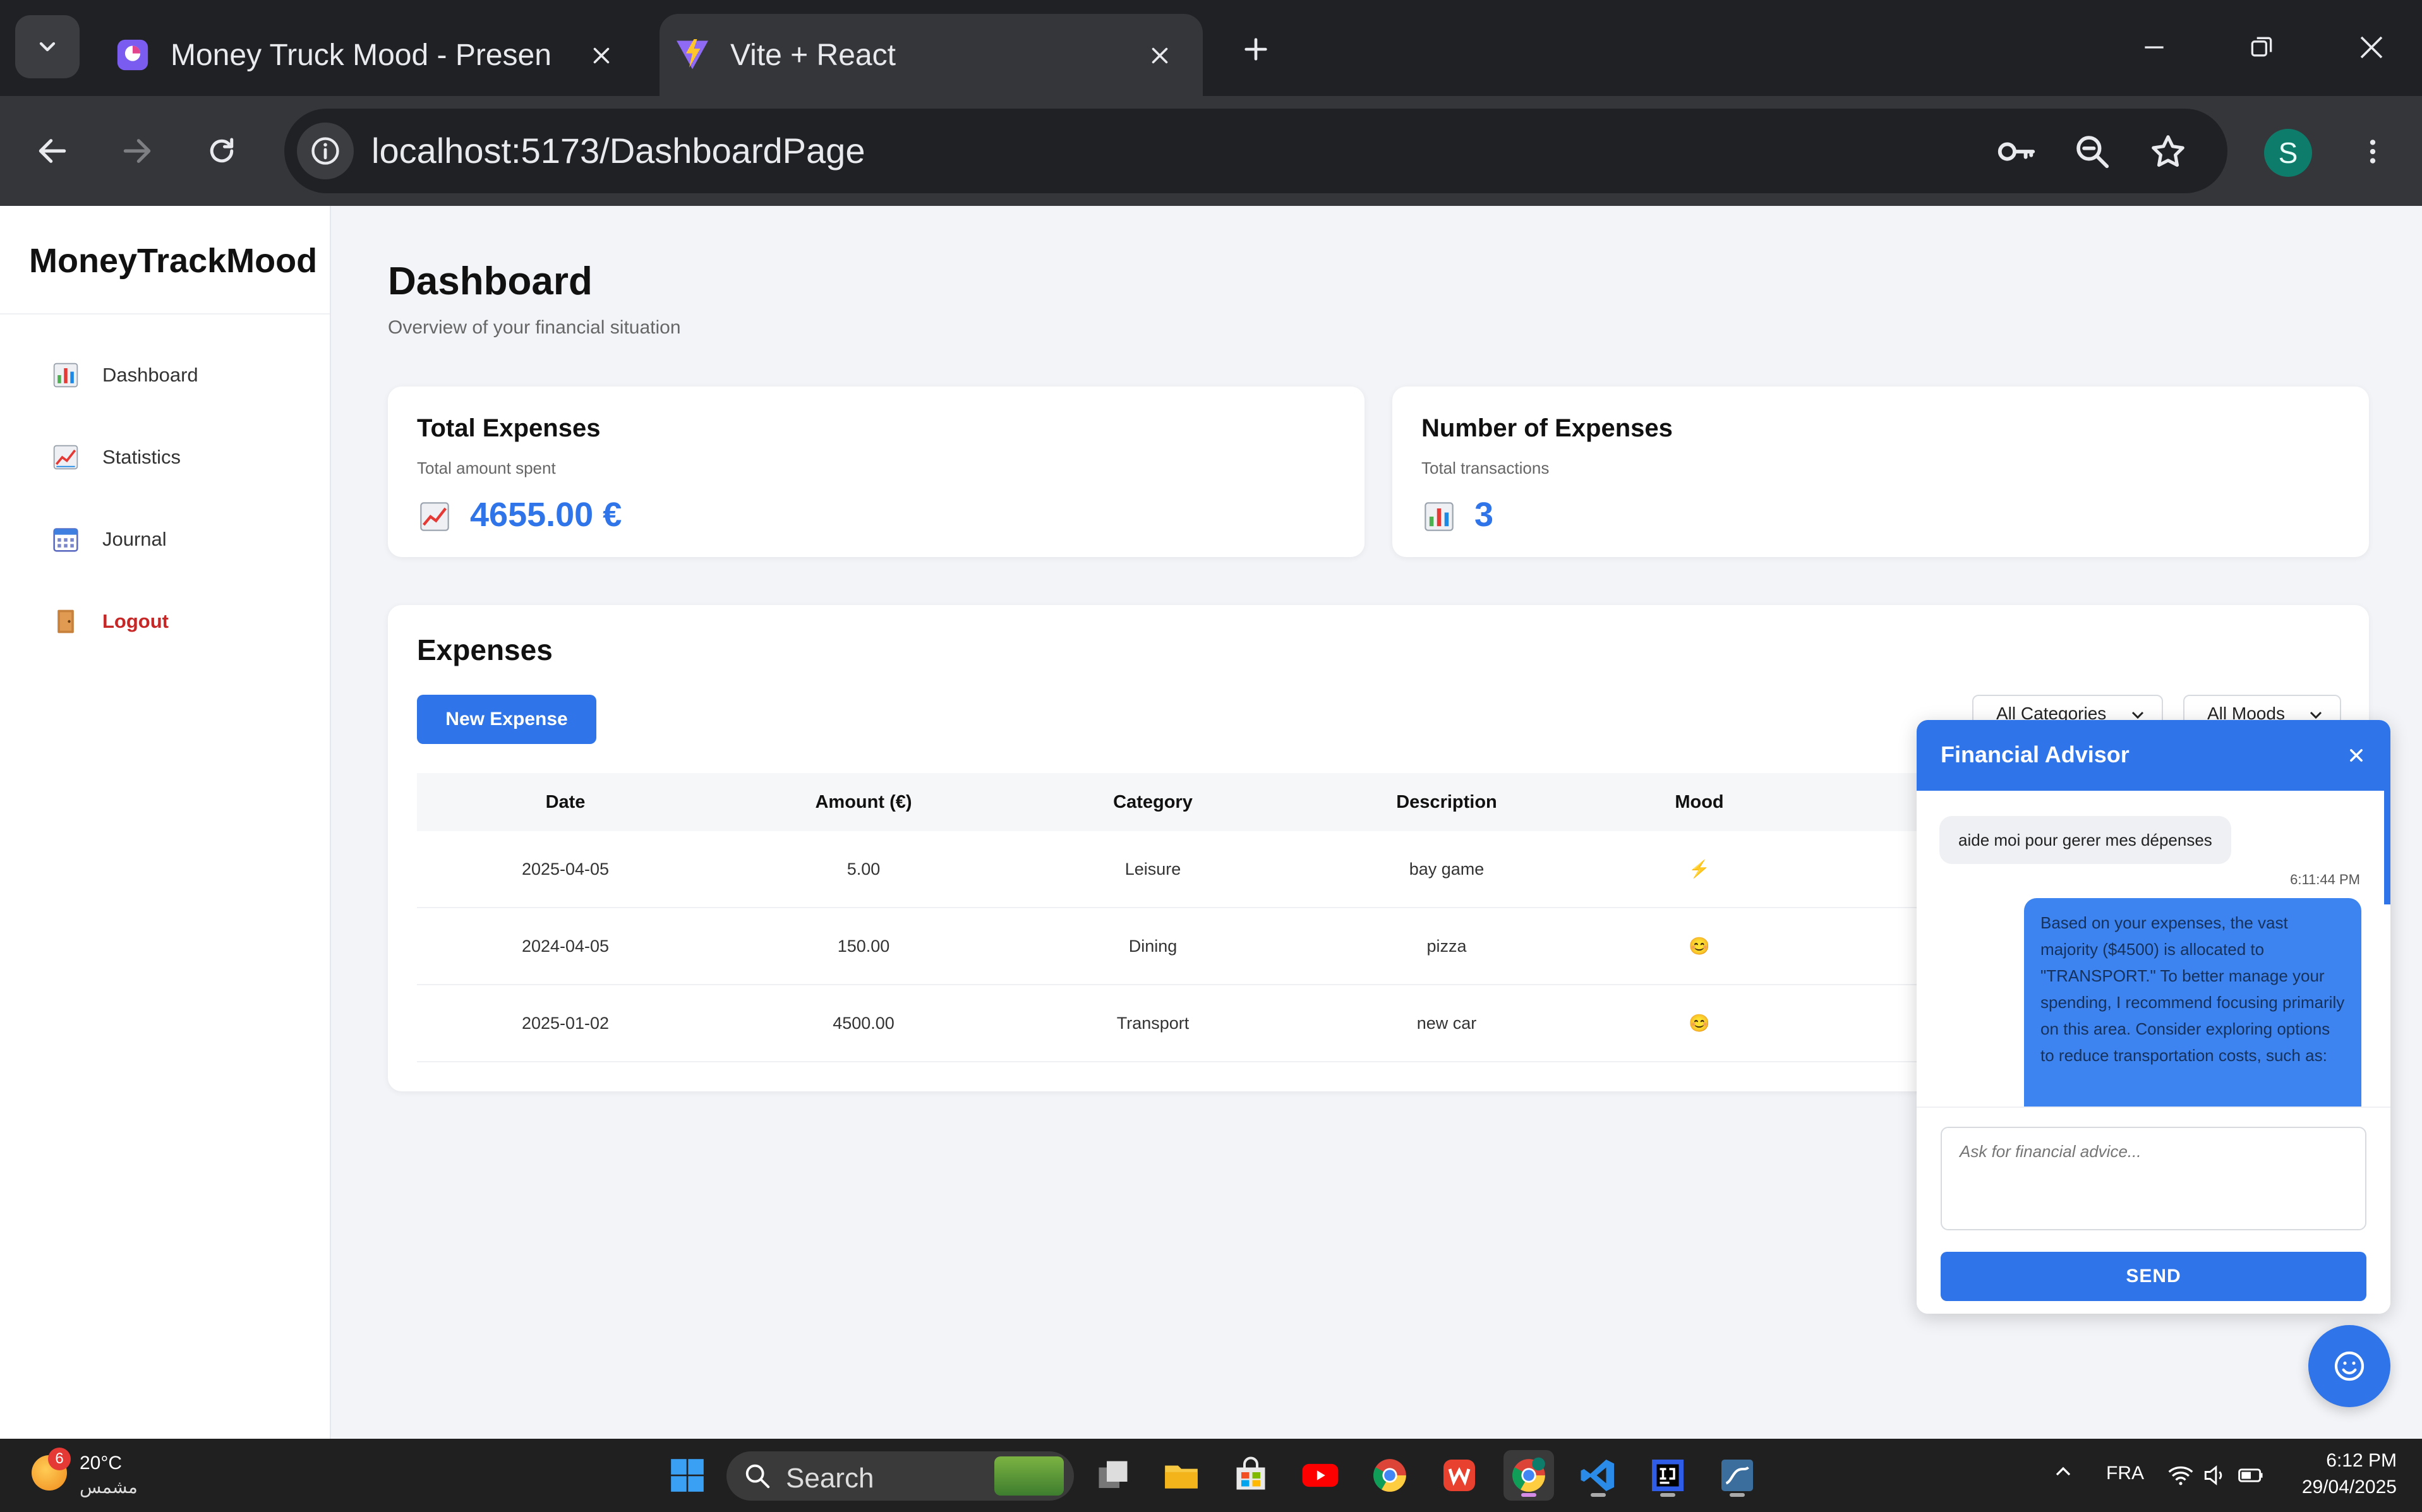 This screenshot has width=2422, height=1512. Describe the element at coordinates (60, 1459) in the screenshot. I see `weather-badge: 6` at that location.